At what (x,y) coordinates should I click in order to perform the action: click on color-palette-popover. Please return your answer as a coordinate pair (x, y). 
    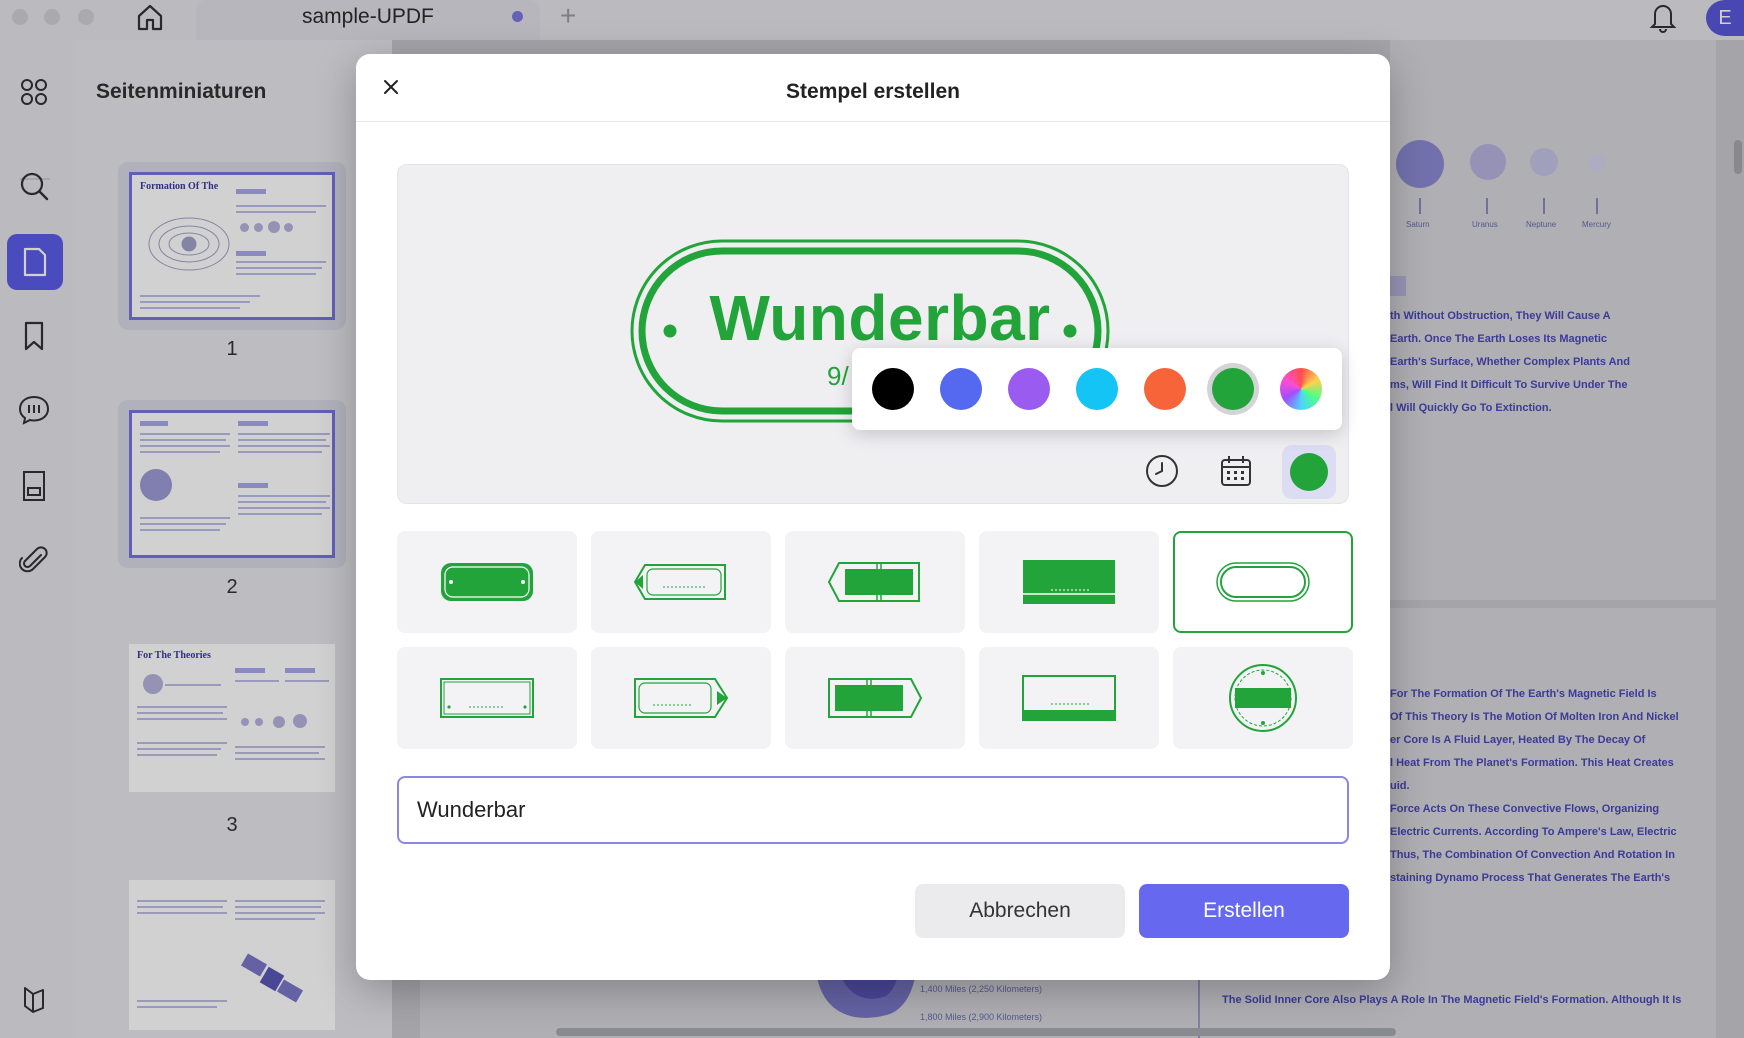
    Looking at the image, I should click on (1097, 389).